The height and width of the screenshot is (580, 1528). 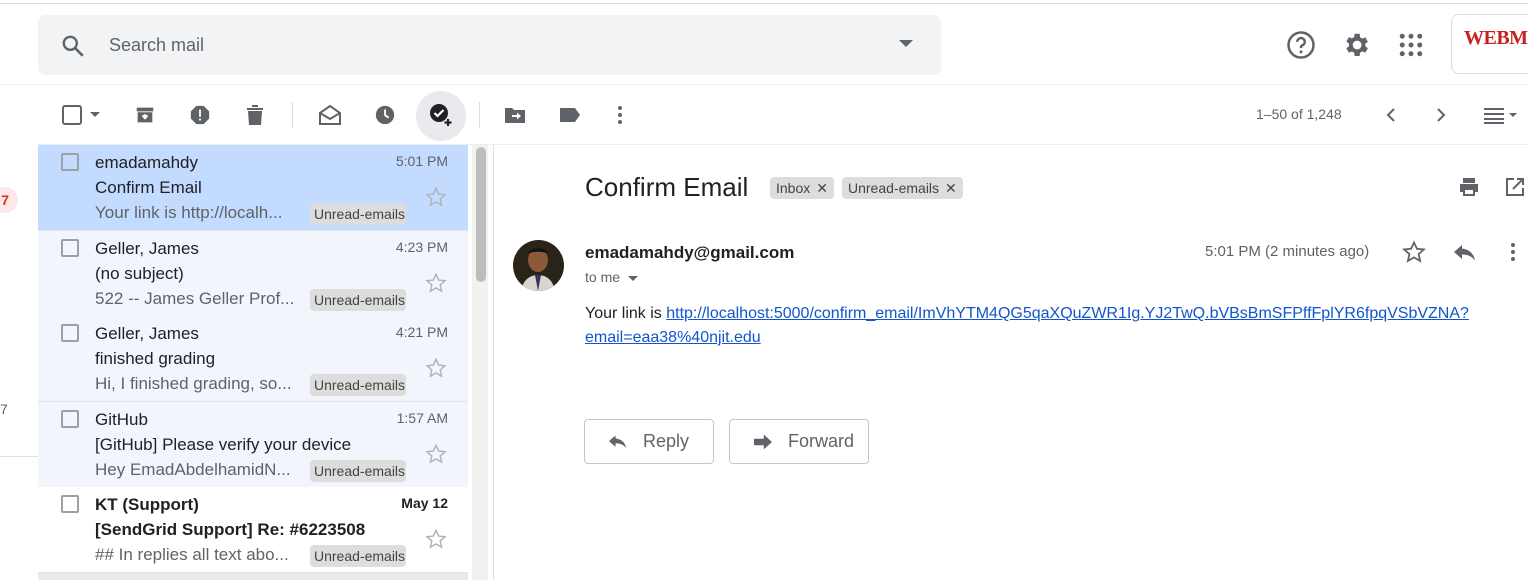 What do you see at coordinates (1441, 115) in the screenshot?
I see `older-chevron-right-icon` at bounding box center [1441, 115].